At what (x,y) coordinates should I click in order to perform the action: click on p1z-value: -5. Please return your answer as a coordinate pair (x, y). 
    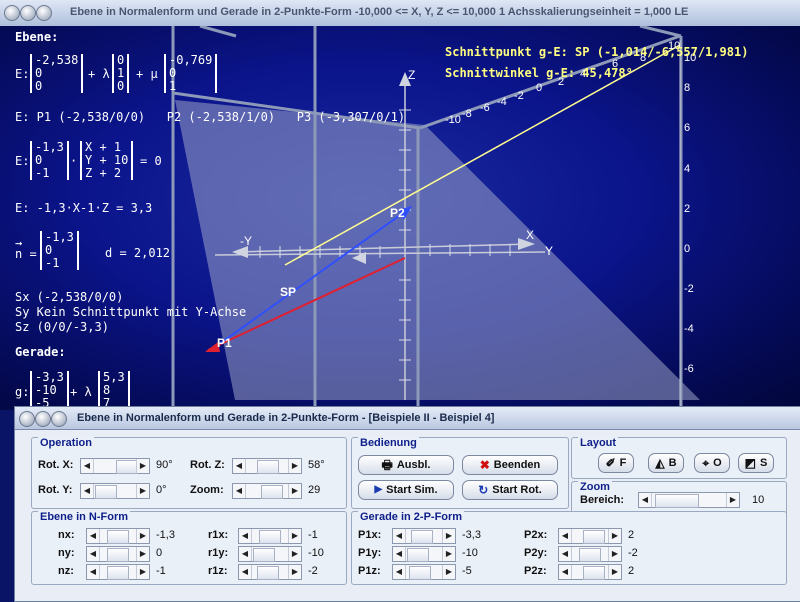
    Looking at the image, I should click on (467, 571).